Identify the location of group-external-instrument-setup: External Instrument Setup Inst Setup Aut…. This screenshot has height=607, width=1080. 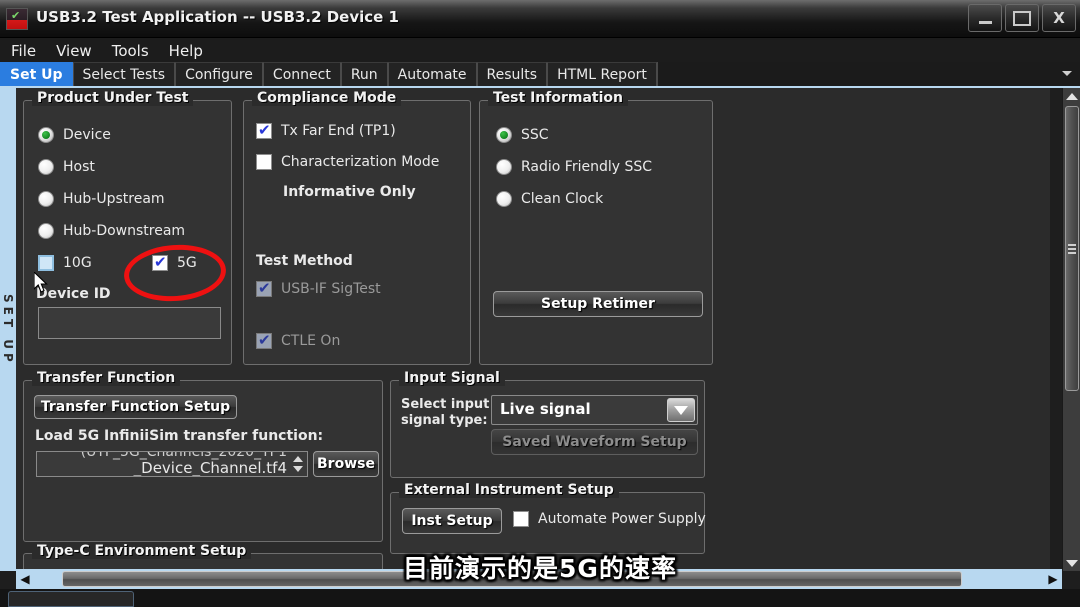
(548, 518).